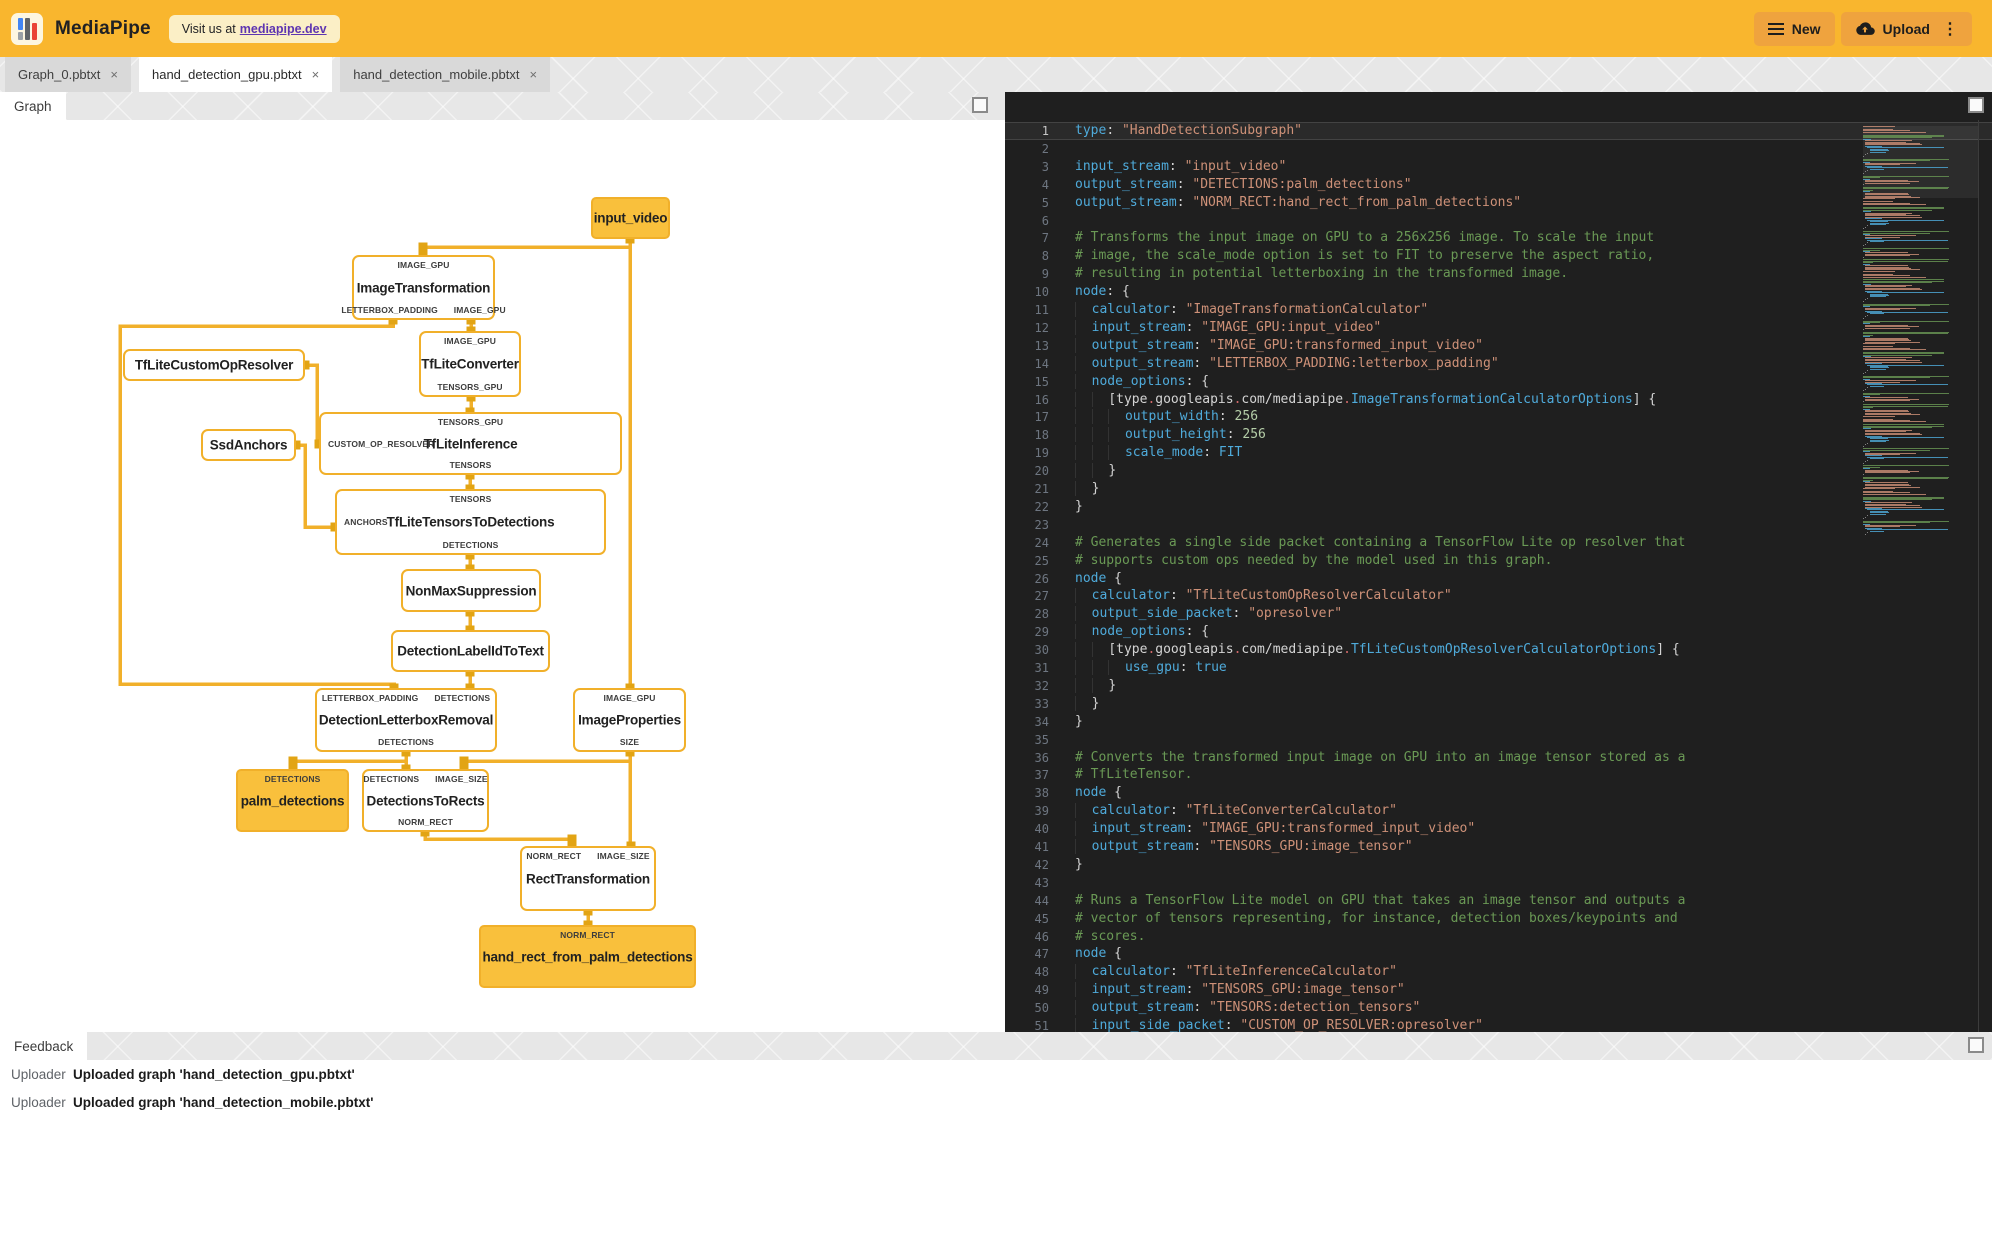  Describe the element at coordinates (470, 651) in the screenshot. I see `graph-node-DetectionLabelIdToText: DetectionLabelIdToText` at that location.